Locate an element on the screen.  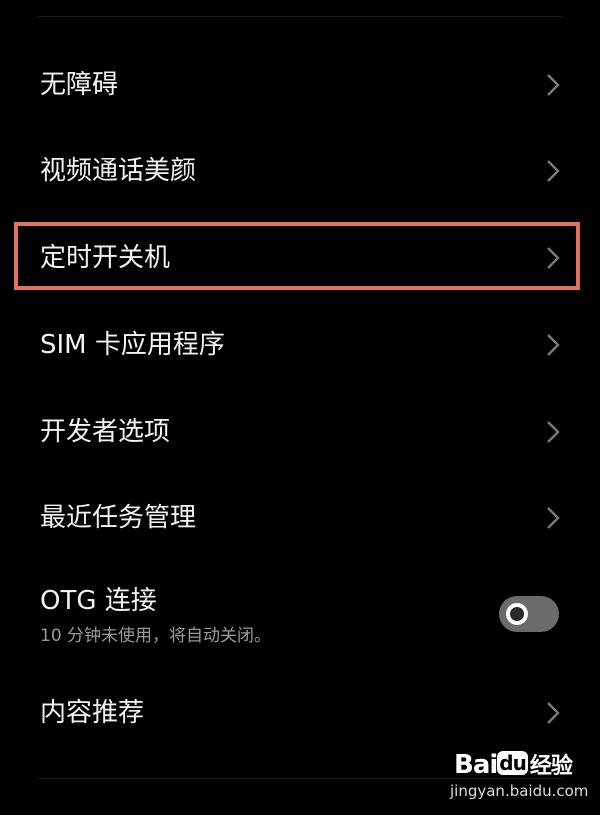
settings-item-label: 无障碍 is located at coordinates (79, 85).